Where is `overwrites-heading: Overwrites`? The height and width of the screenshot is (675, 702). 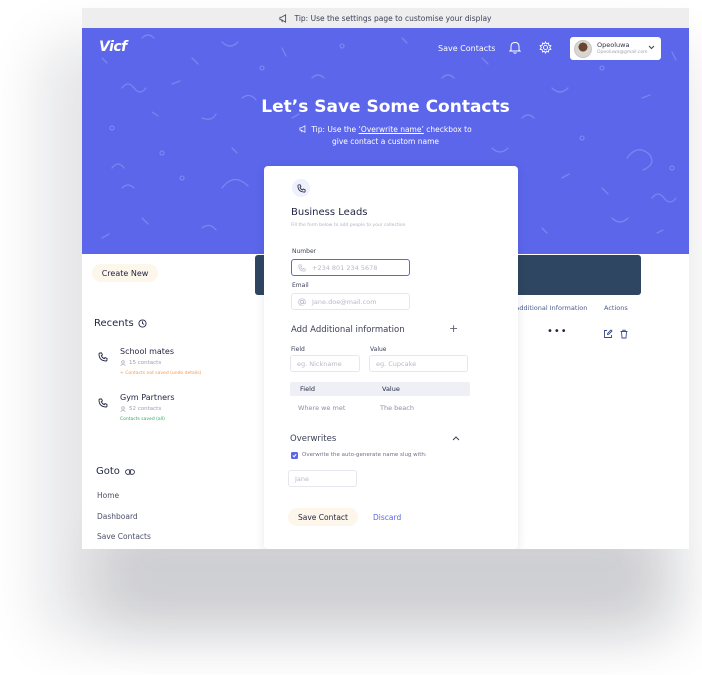 overwrites-heading: Overwrites is located at coordinates (313, 439).